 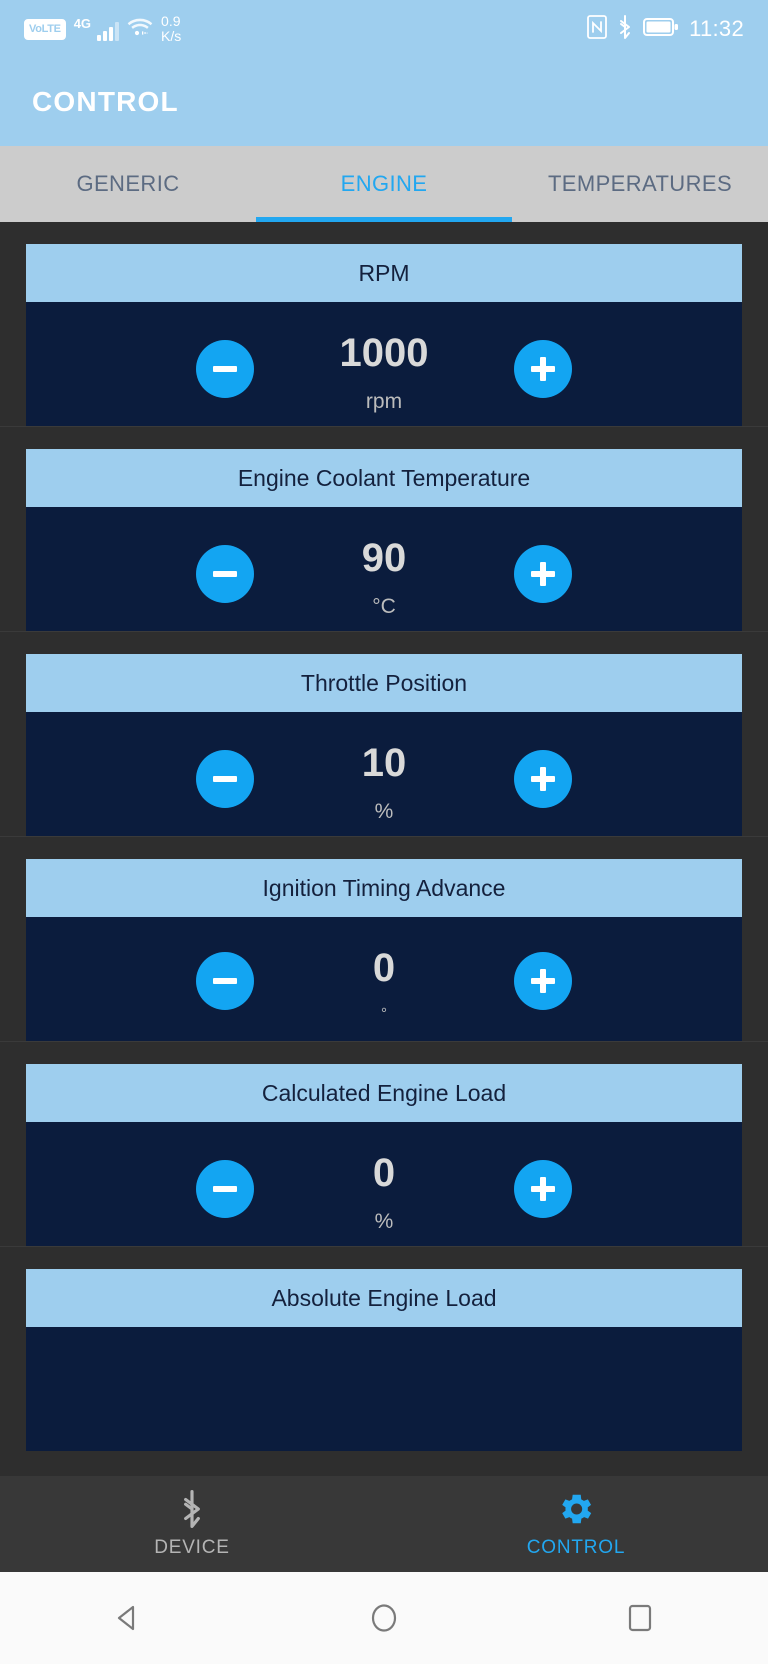 What do you see at coordinates (384, 29) in the screenshot?
I see `status-bar: VoLTE 4G 0.9 K/s 11:32` at bounding box center [384, 29].